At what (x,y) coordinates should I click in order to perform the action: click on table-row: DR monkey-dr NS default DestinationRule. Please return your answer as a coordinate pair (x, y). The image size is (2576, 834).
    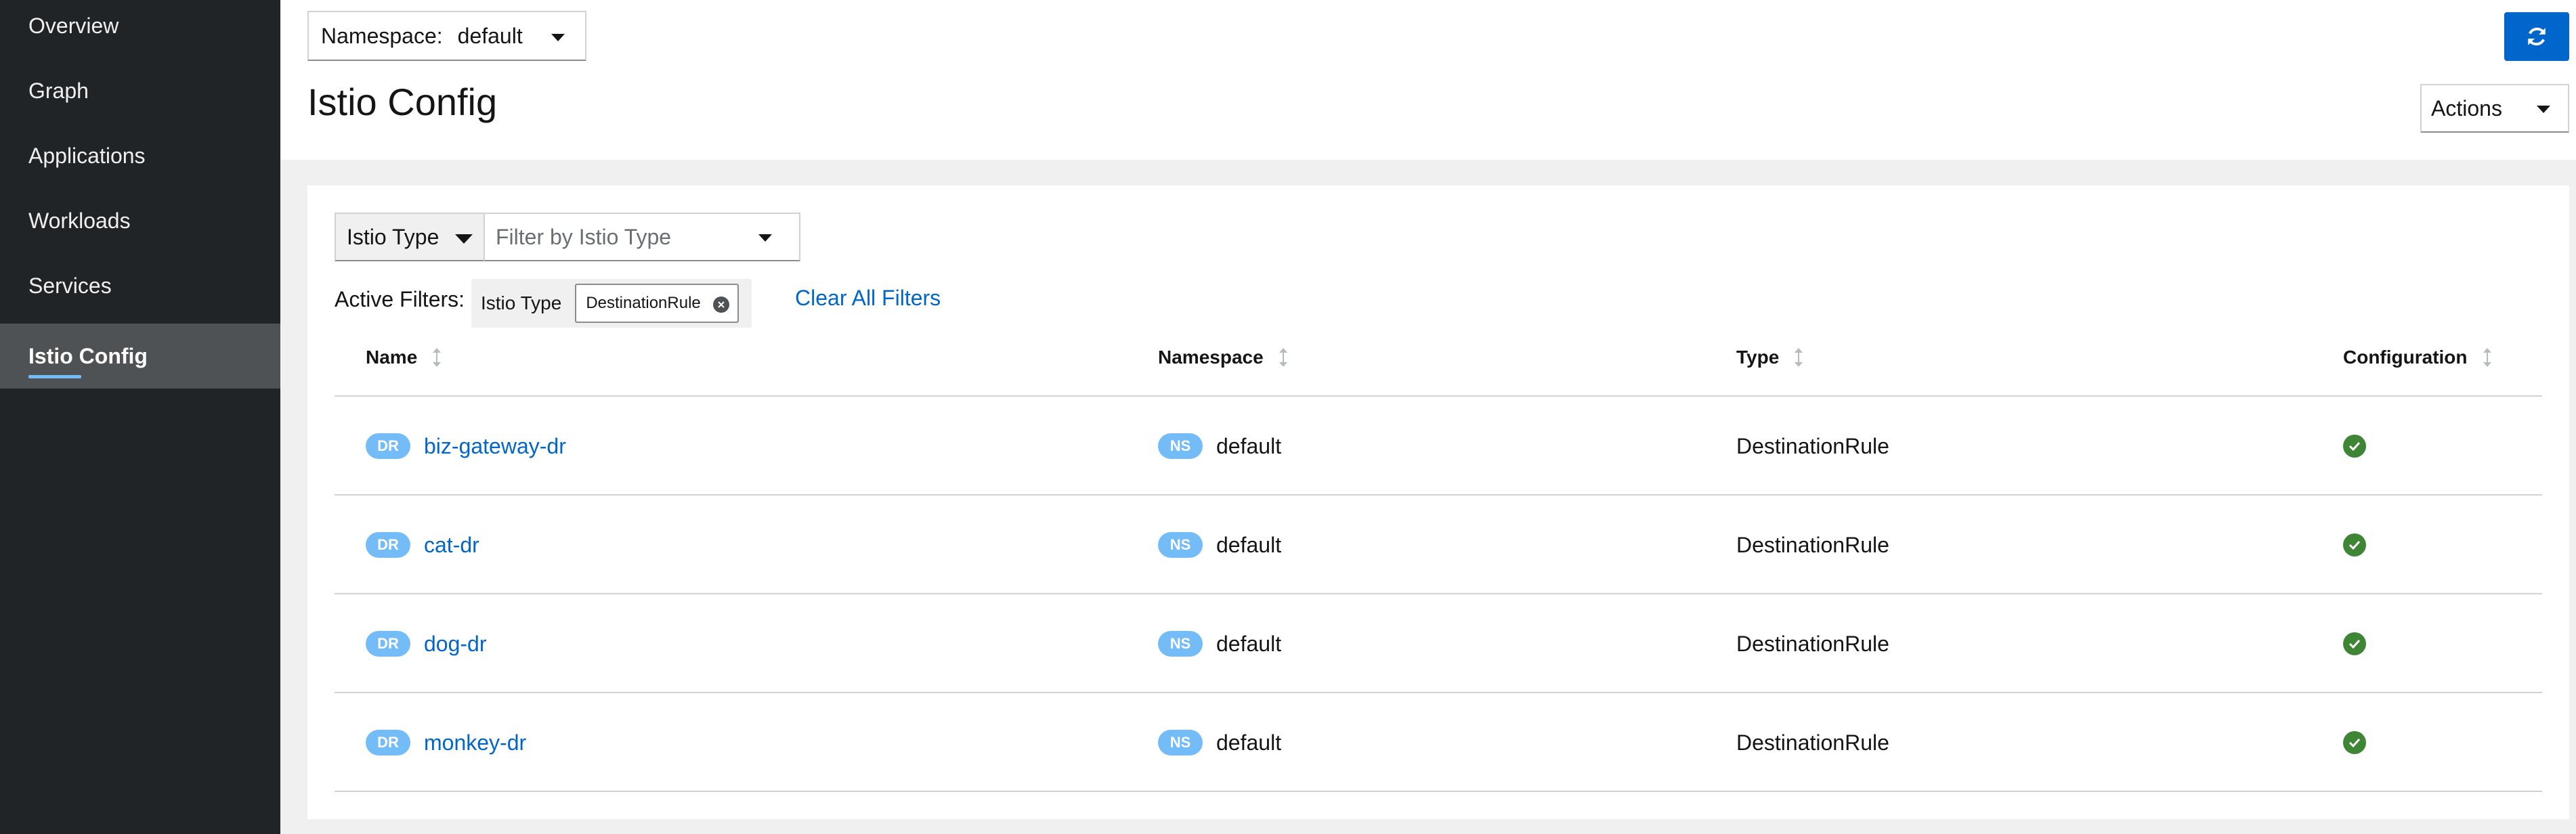
    Looking at the image, I should click on (1438, 742).